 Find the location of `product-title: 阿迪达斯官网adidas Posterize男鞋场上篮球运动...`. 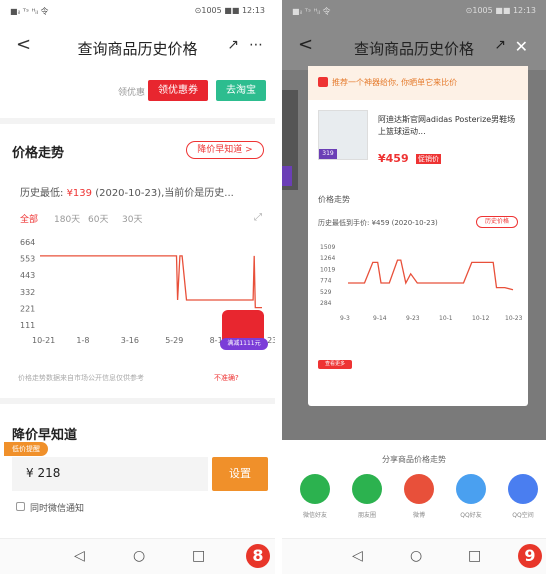

product-title: 阿迪达斯官网adidas Posterize男鞋场上篮球运动... is located at coordinates (447, 125).